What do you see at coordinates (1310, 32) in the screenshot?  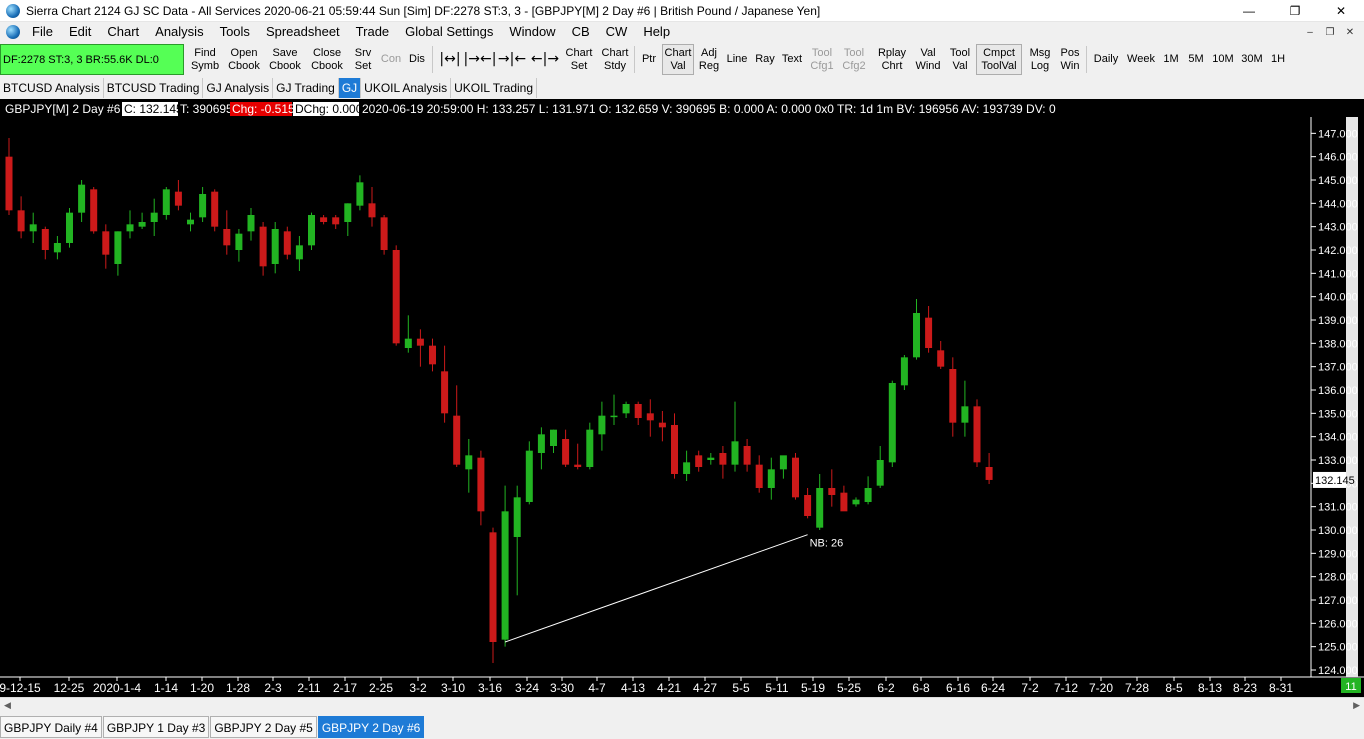 I see `mdi-minimize-button: –` at bounding box center [1310, 32].